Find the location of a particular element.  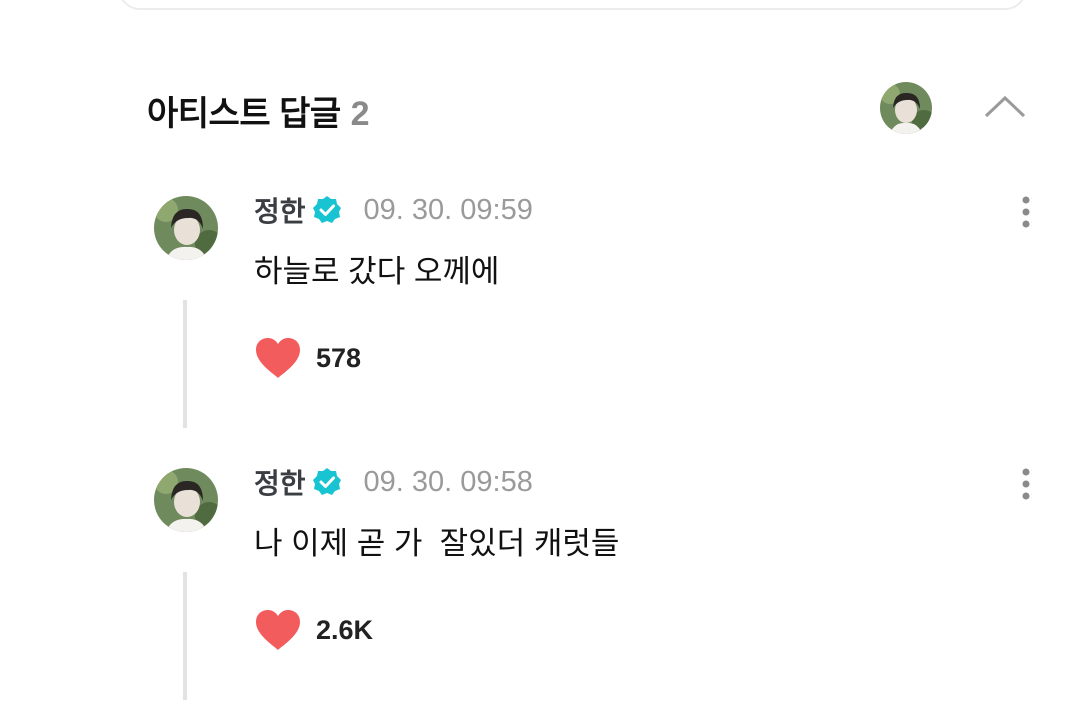

reply-count: 2 is located at coordinates (360, 114).